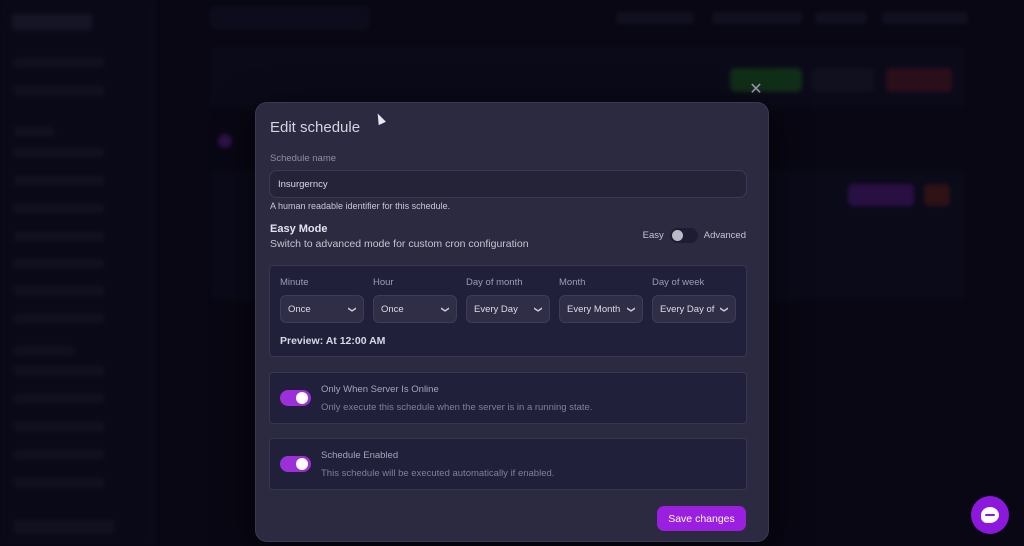 The image size is (1024, 546). Describe the element at coordinates (687, 309) in the screenshot. I see `day-of-week-value: Every Day of` at that location.